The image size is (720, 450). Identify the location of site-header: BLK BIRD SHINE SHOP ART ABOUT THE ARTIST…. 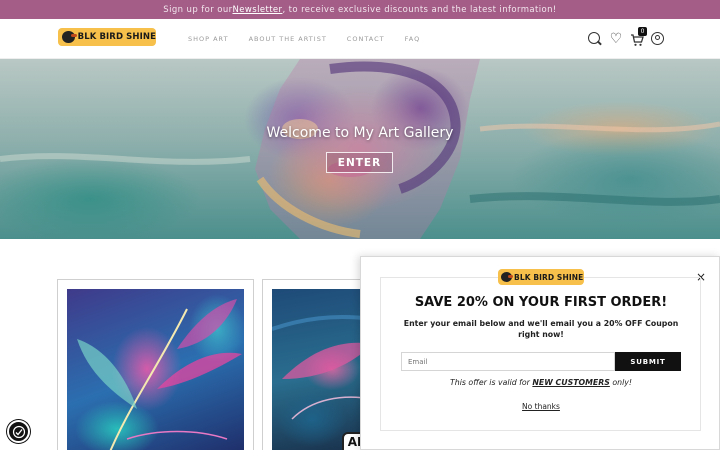
(360, 39).